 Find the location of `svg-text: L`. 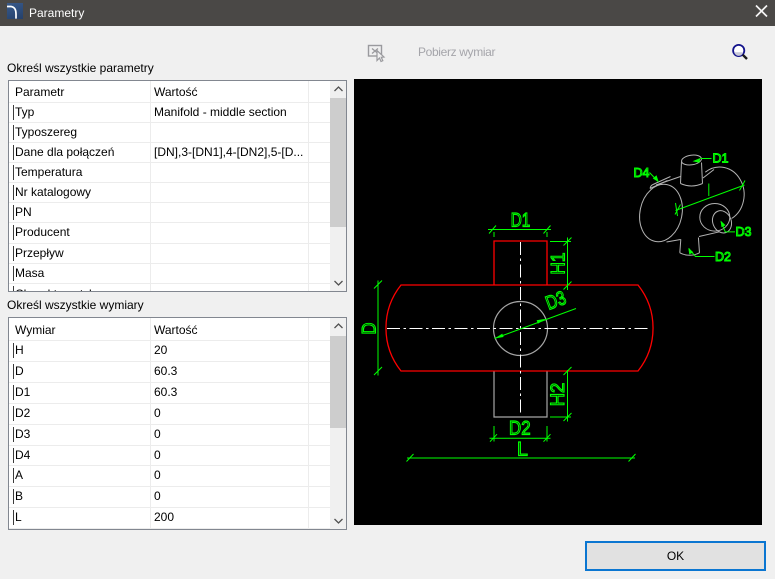

svg-text: L is located at coordinates (522, 450).